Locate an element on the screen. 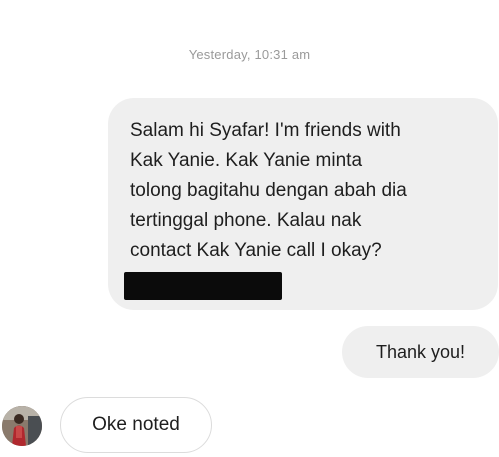 Image resolution: width=499 pixels, height=457 pixels. avatar-photo-icon is located at coordinates (22, 426).